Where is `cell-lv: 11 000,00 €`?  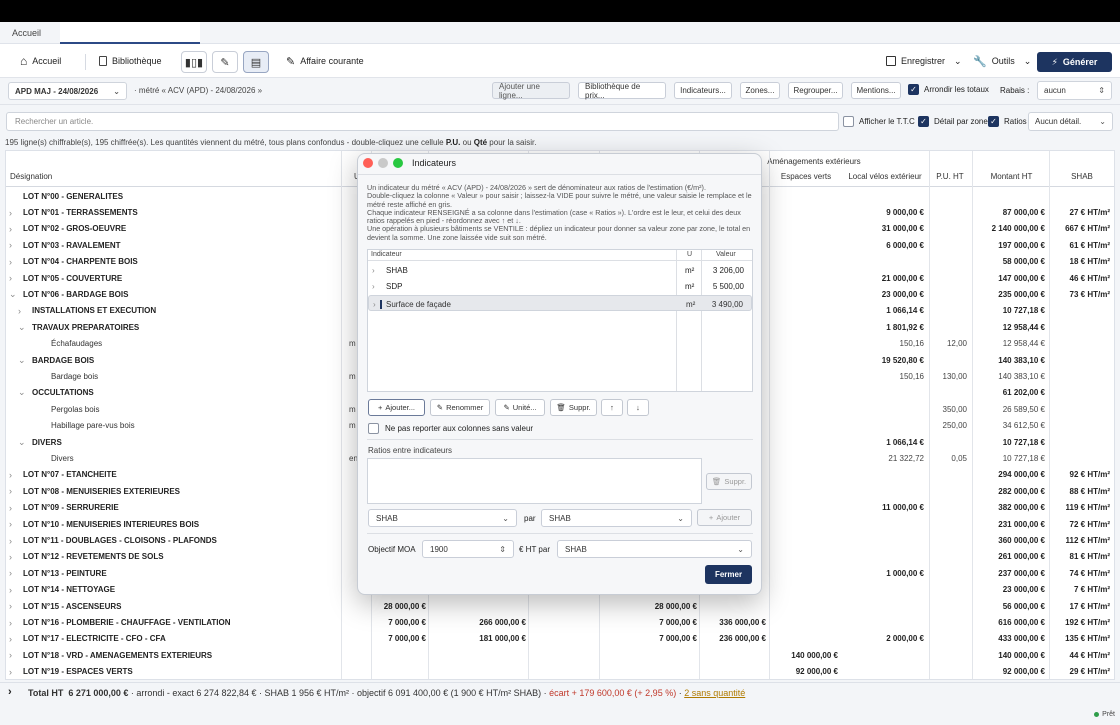
cell-lv: 11 000,00 € is located at coordinates (903, 507).